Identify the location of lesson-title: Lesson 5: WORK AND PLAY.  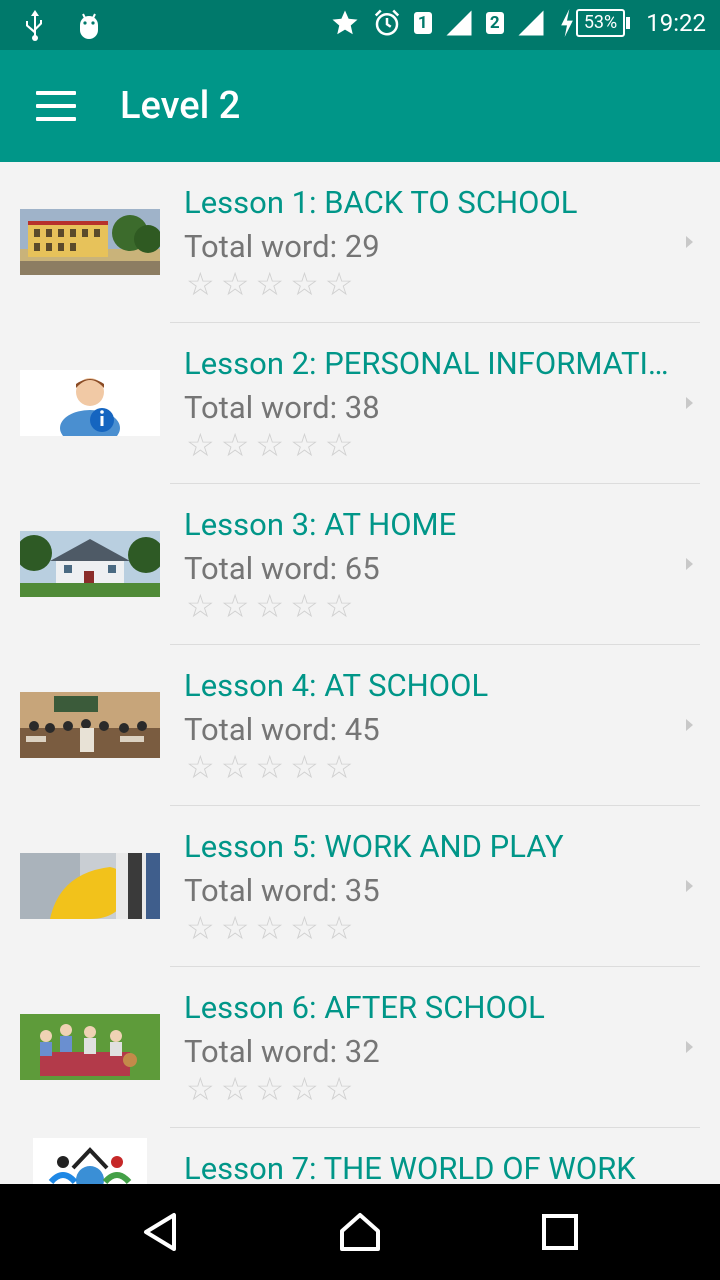
(374, 846).